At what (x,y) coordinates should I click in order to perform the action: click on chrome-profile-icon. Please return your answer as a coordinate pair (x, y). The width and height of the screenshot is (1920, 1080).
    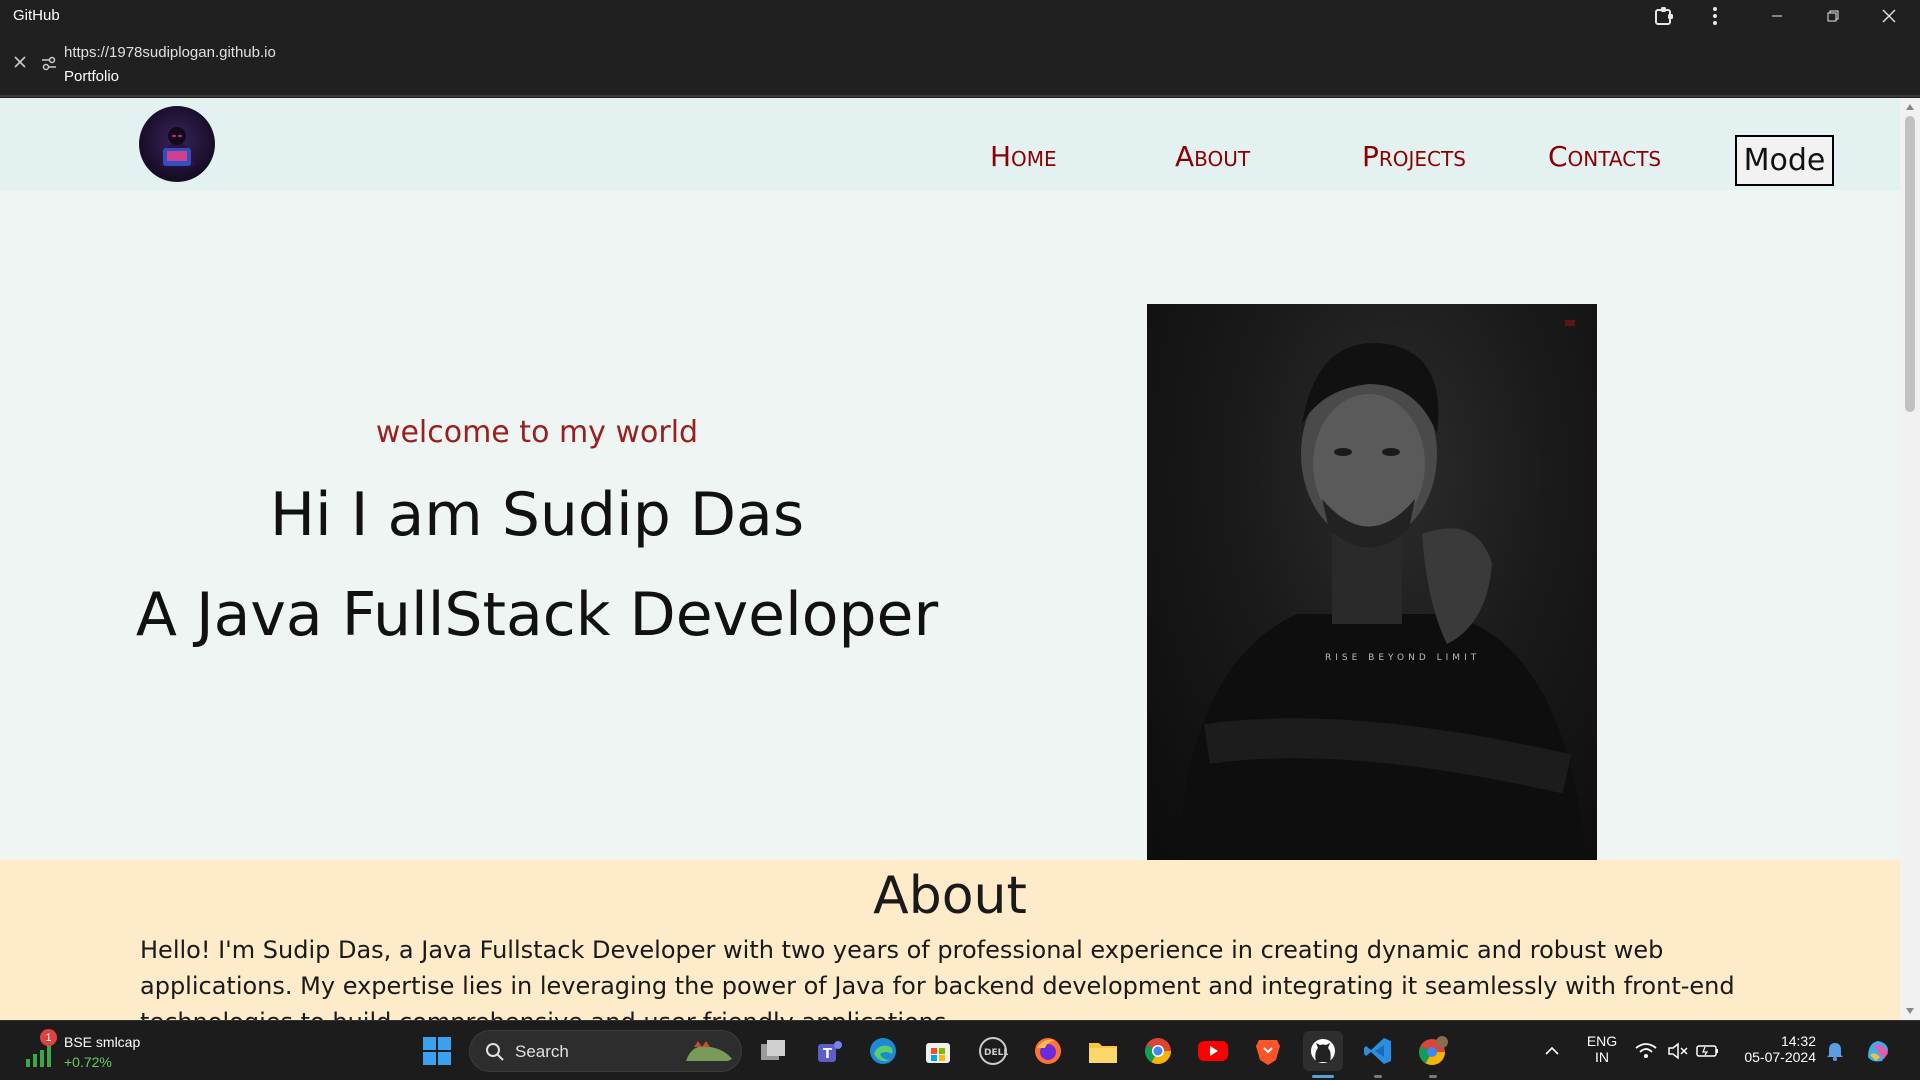
    Looking at the image, I should click on (1433, 1051).